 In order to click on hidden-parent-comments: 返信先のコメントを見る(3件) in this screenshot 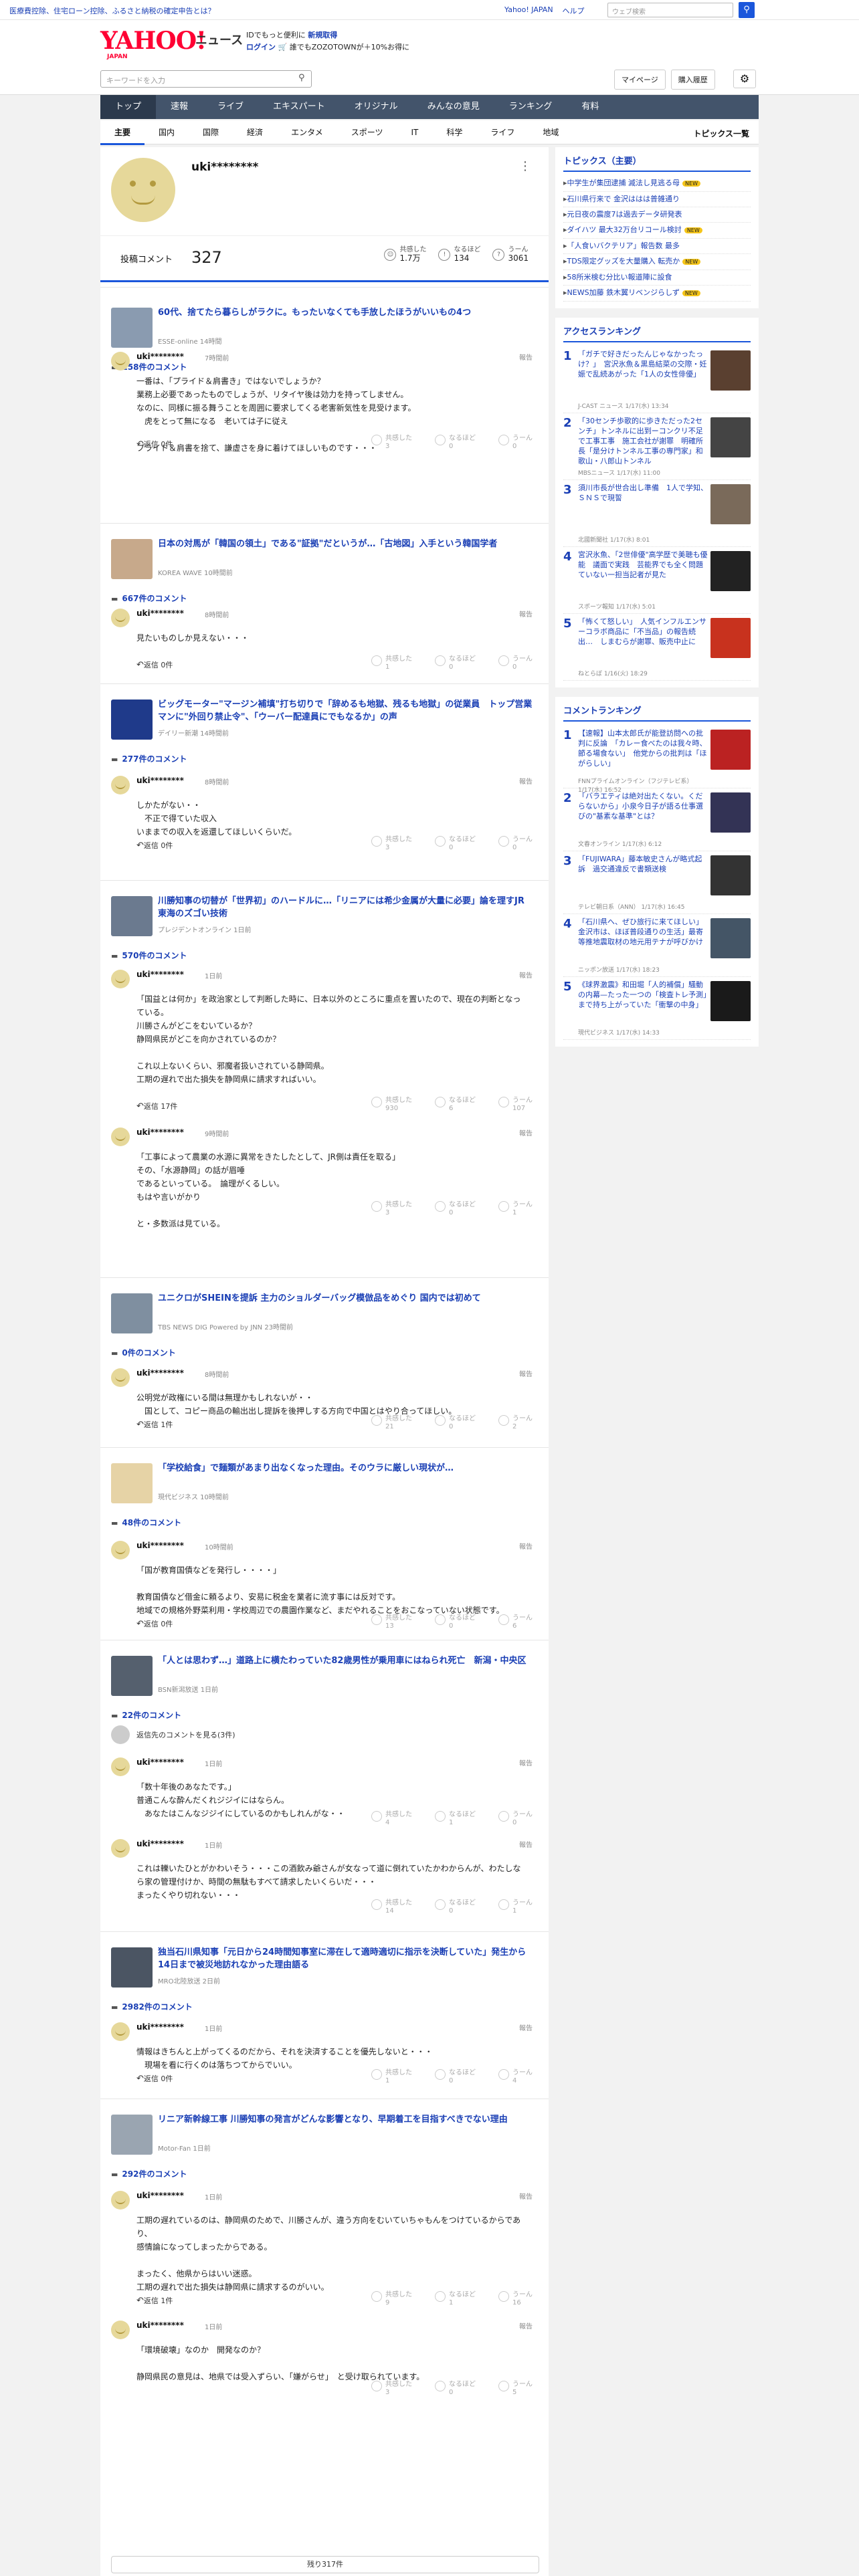, I will do `click(185, 1735)`.